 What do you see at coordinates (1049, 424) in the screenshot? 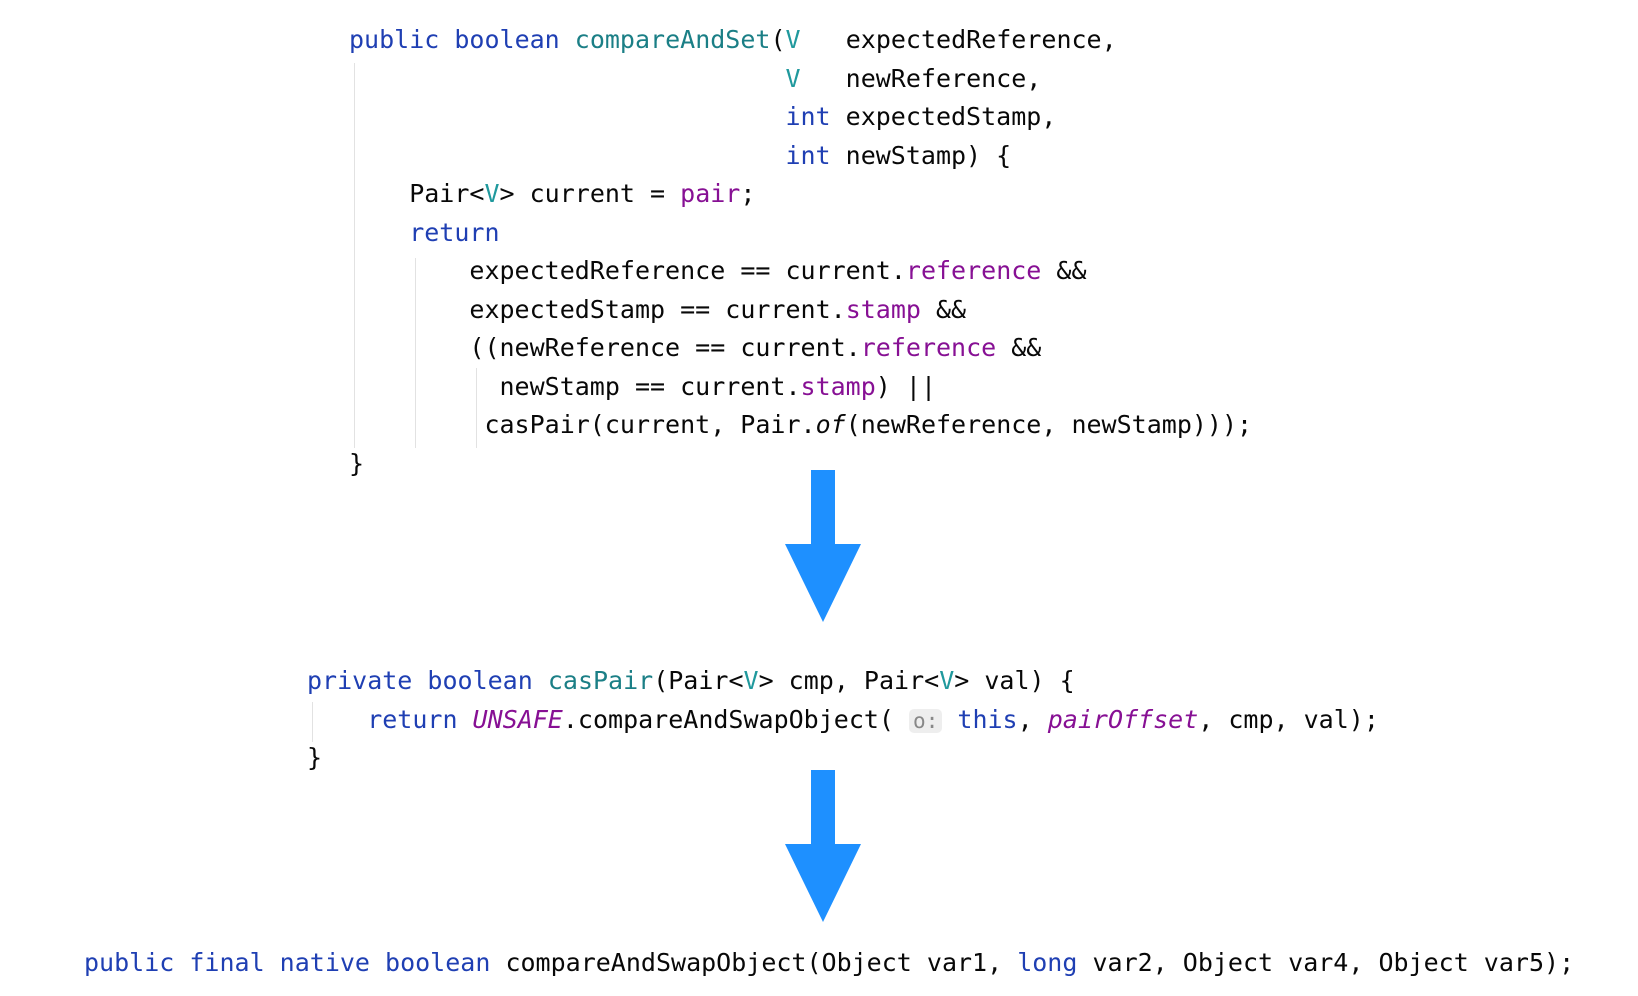
I see `code-token: (newReference, newStamp)));` at bounding box center [1049, 424].